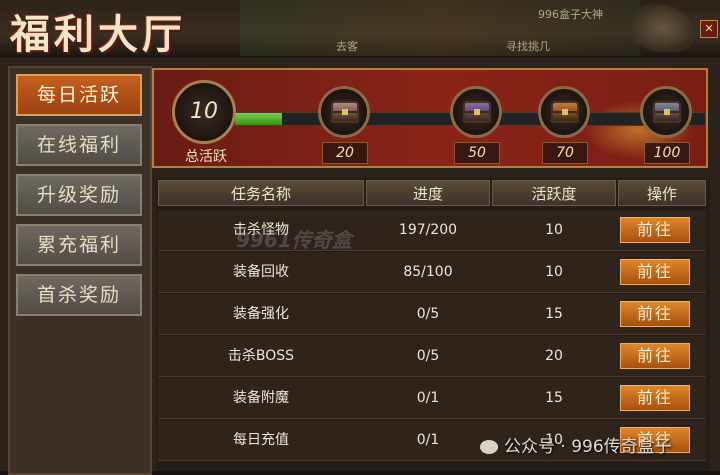  I want to click on task-name: 装备回收, so click(261, 272).